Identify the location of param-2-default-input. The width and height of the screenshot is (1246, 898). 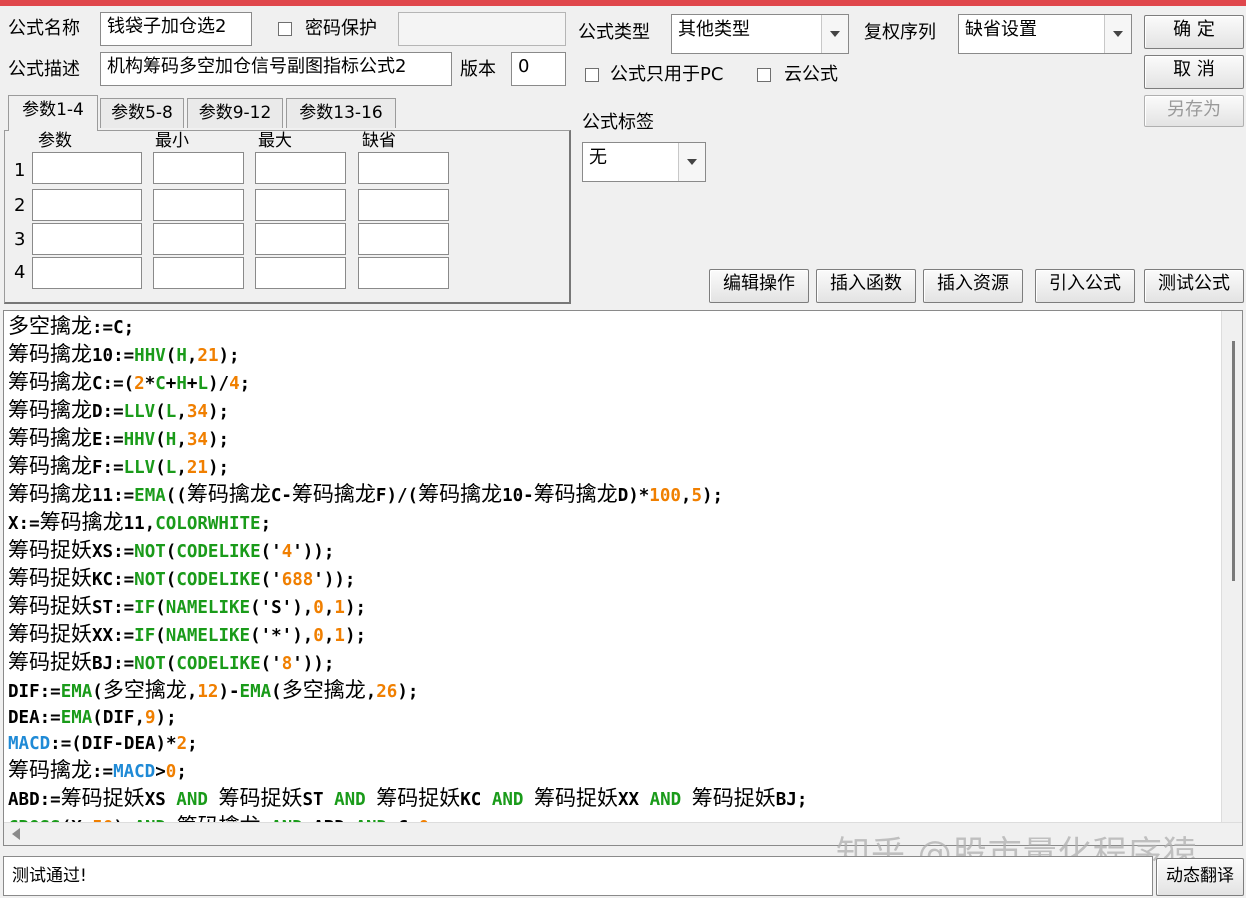
(403, 205).